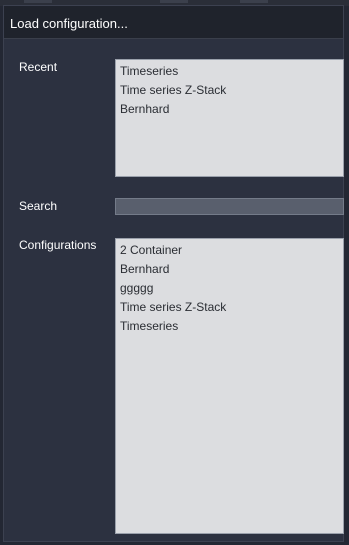 Image resolution: width=349 pixels, height=545 pixels. I want to click on configuration-item: ggggg, so click(229, 288).